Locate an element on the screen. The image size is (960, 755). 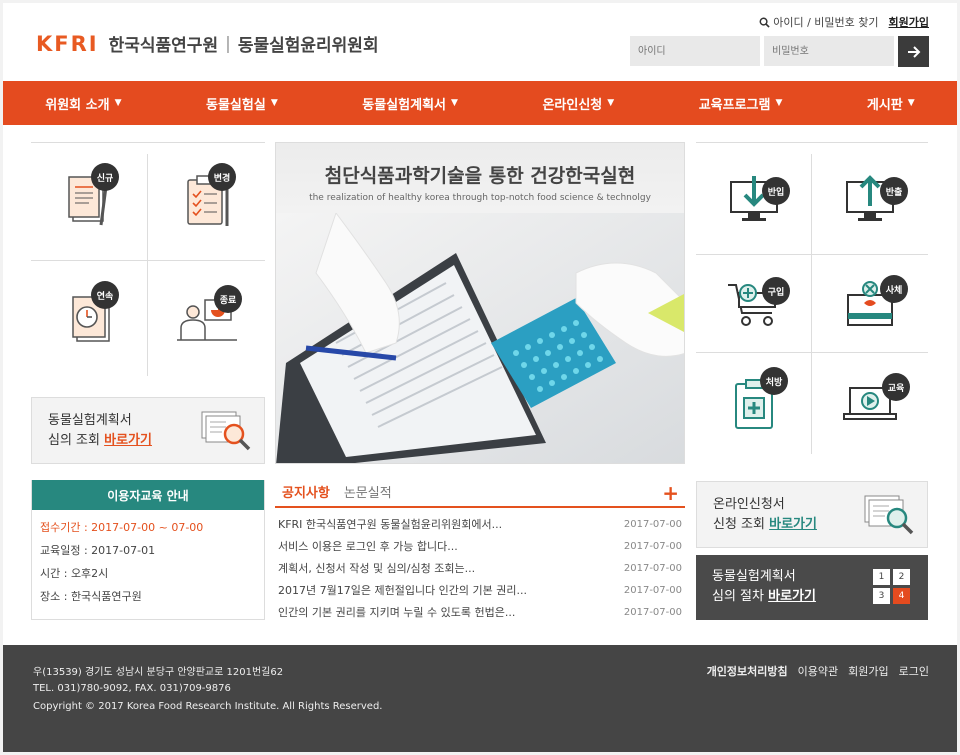
quick-export: 반출 is located at coordinates (870, 198).